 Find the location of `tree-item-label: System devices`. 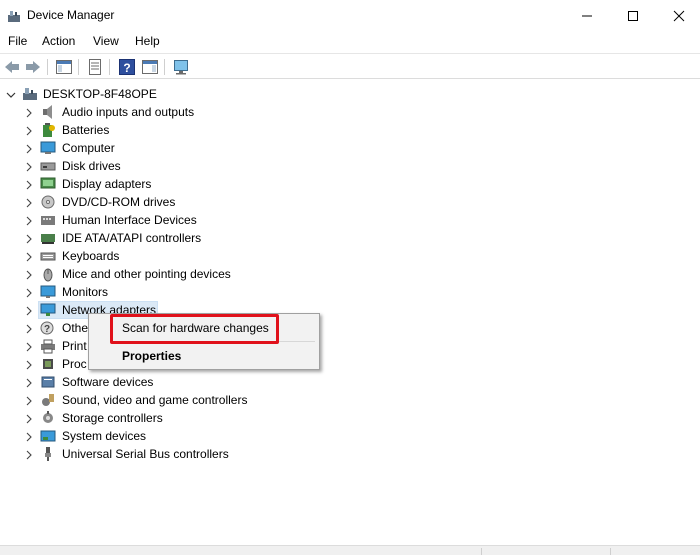

tree-item-label: System devices is located at coordinates (104, 436).